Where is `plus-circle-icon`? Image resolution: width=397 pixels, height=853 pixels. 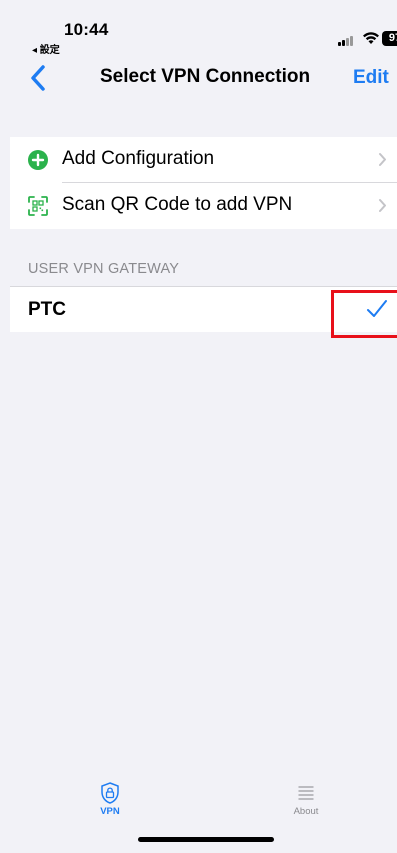 plus-circle-icon is located at coordinates (38, 160).